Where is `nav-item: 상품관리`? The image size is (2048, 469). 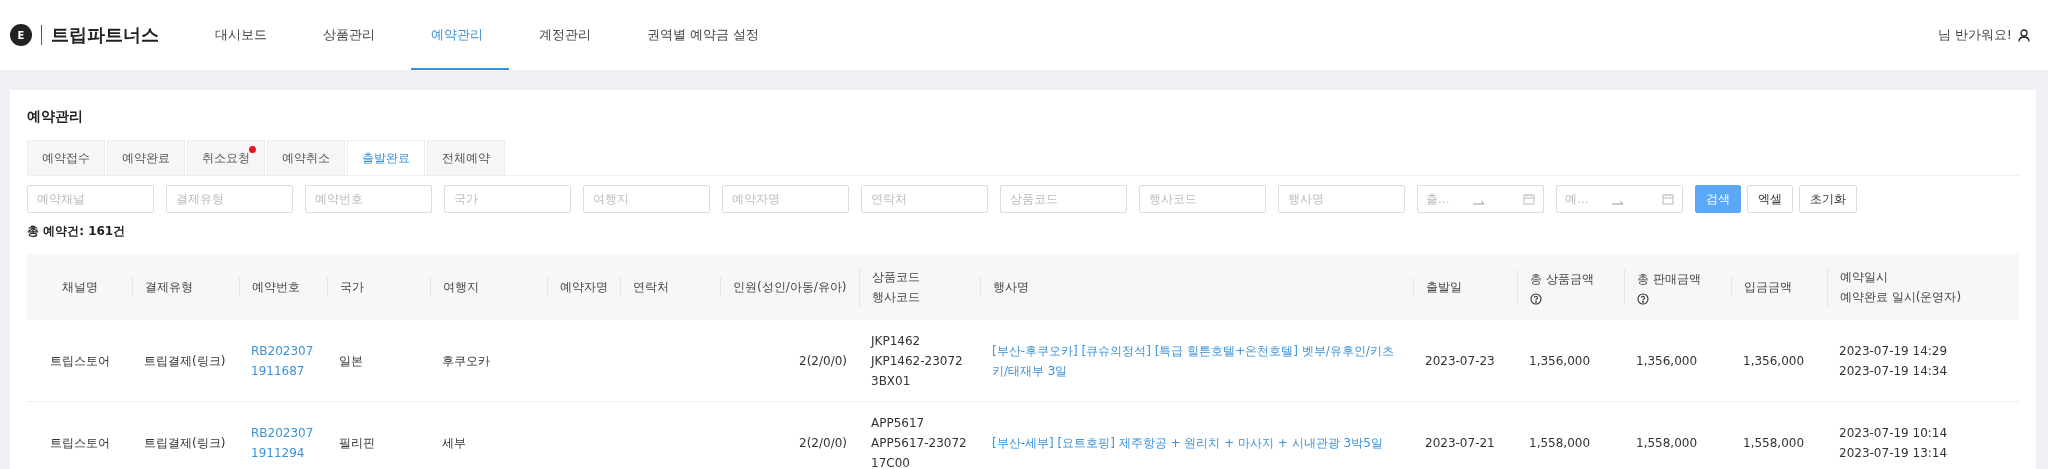 nav-item: 상품관리 is located at coordinates (352, 35).